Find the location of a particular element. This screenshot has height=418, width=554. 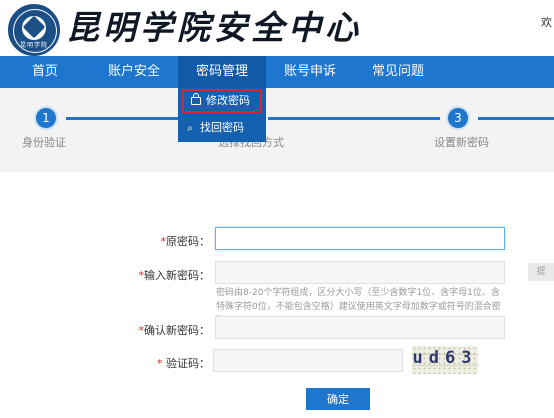

password-dropdown-menu: 修改密码 ⌕ 找回密码 is located at coordinates (222, 115).